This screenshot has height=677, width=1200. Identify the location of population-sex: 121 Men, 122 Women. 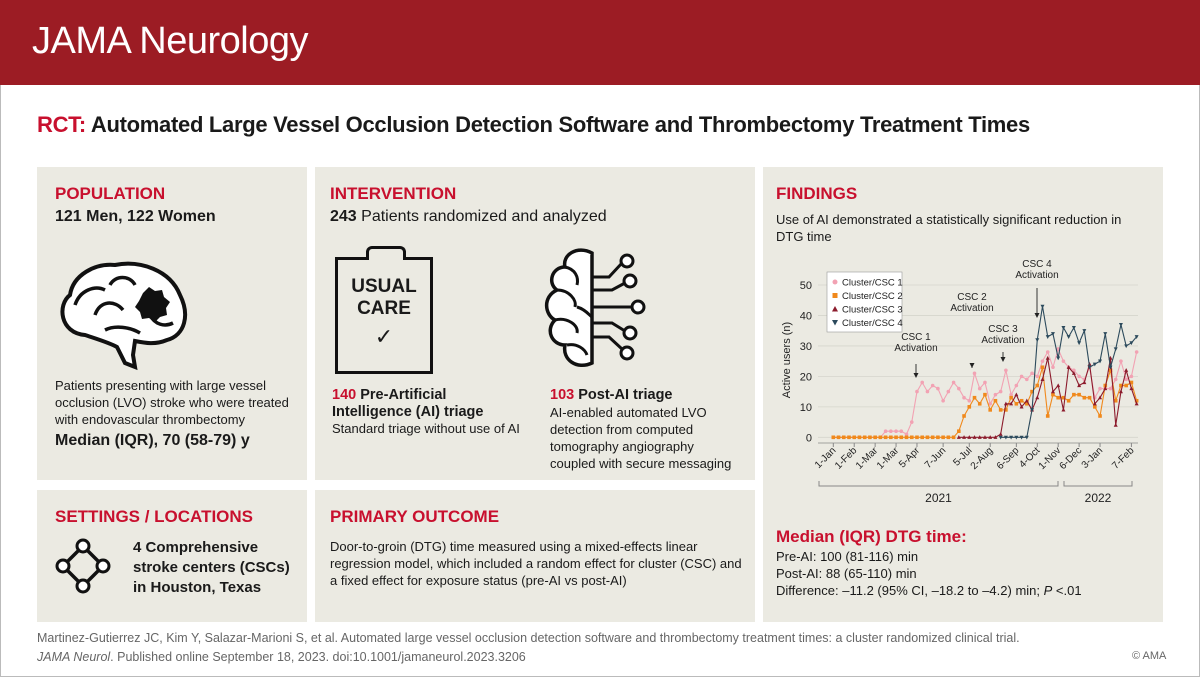
(135, 216).